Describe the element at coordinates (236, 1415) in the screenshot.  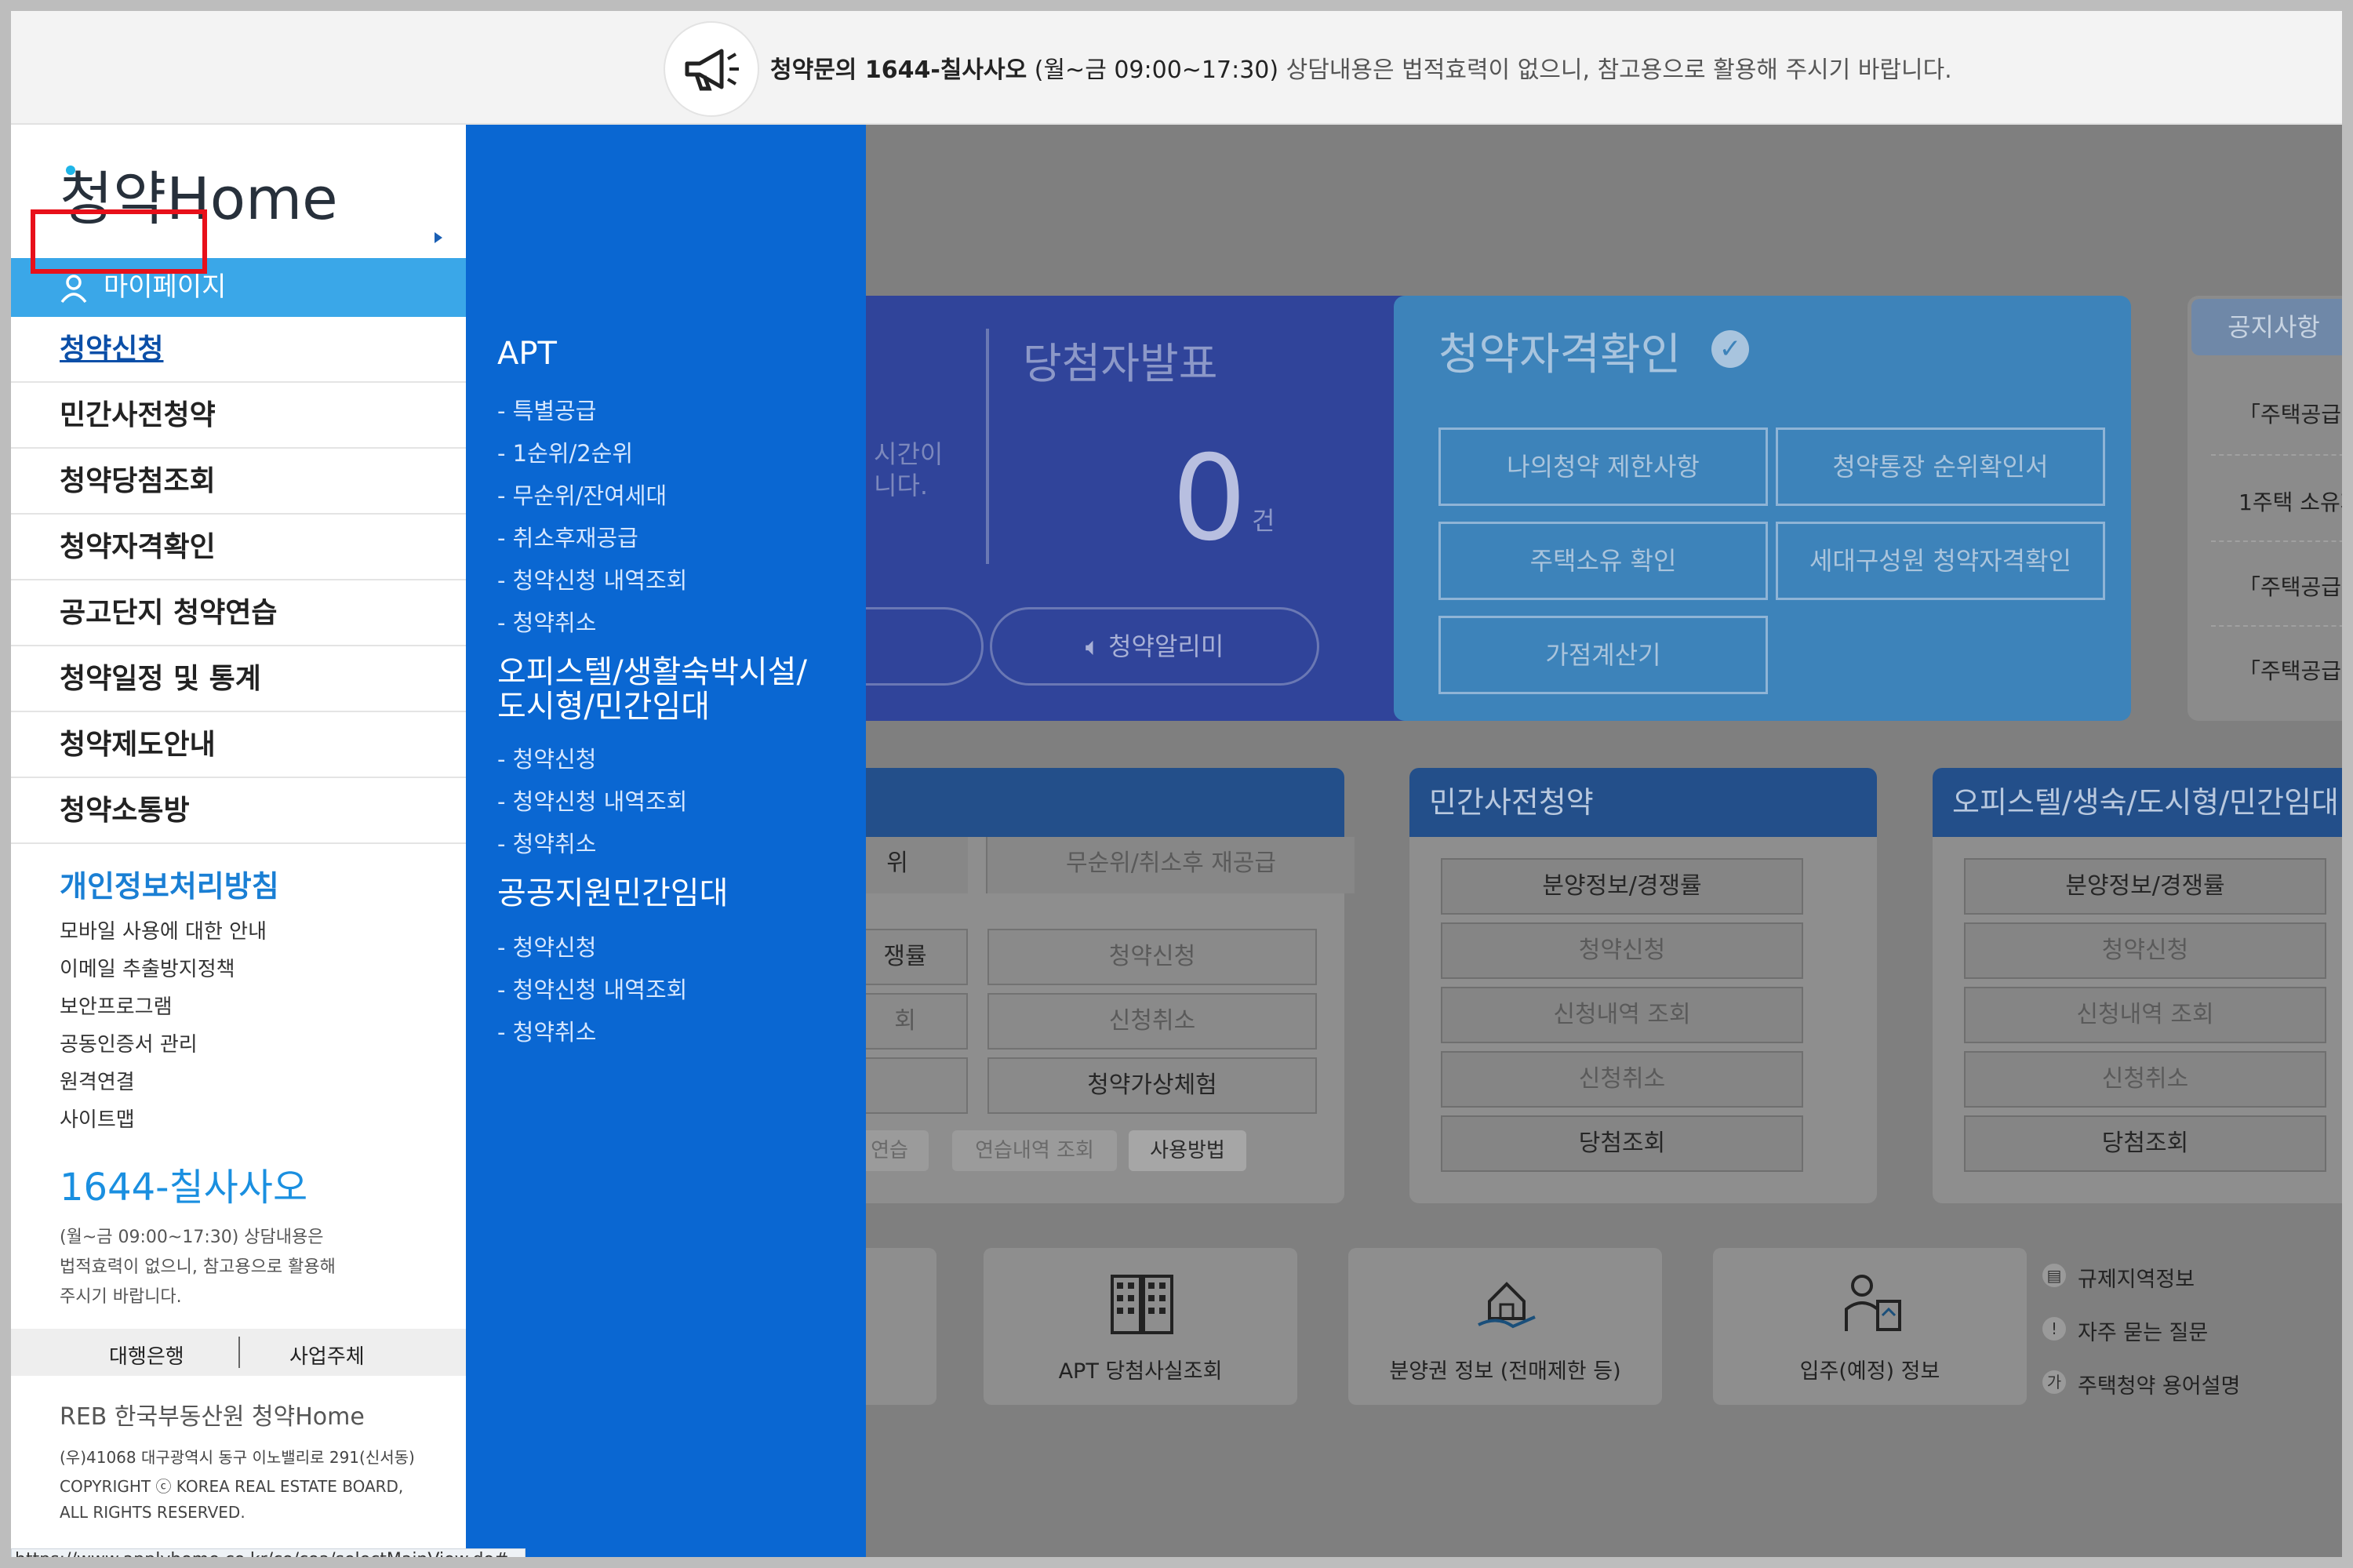
I see `reb-logo: REB 한국부동산원 청약Home` at that location.